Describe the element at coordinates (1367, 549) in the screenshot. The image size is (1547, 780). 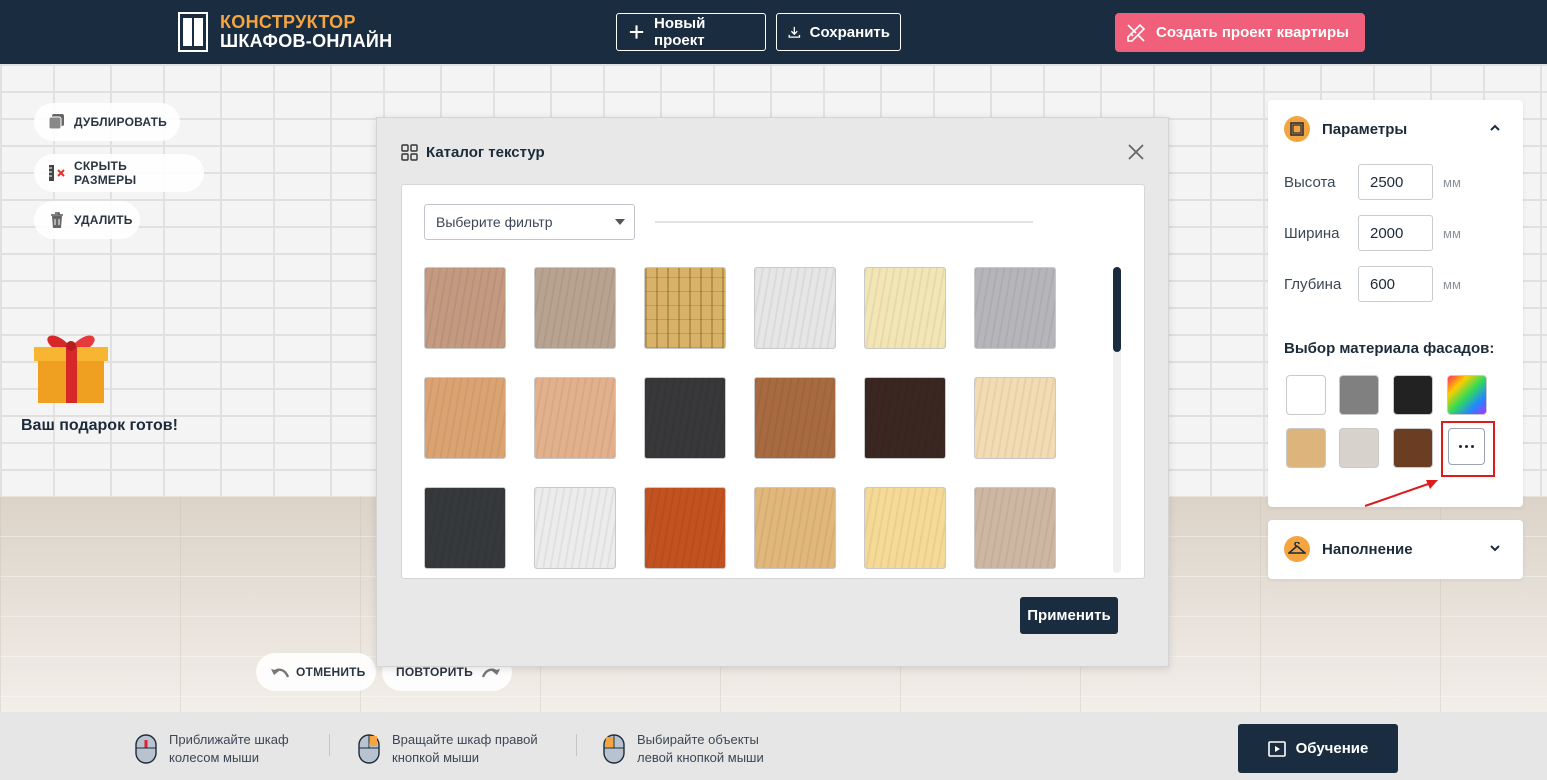
I see `filling-title: Наполнение` at that location.